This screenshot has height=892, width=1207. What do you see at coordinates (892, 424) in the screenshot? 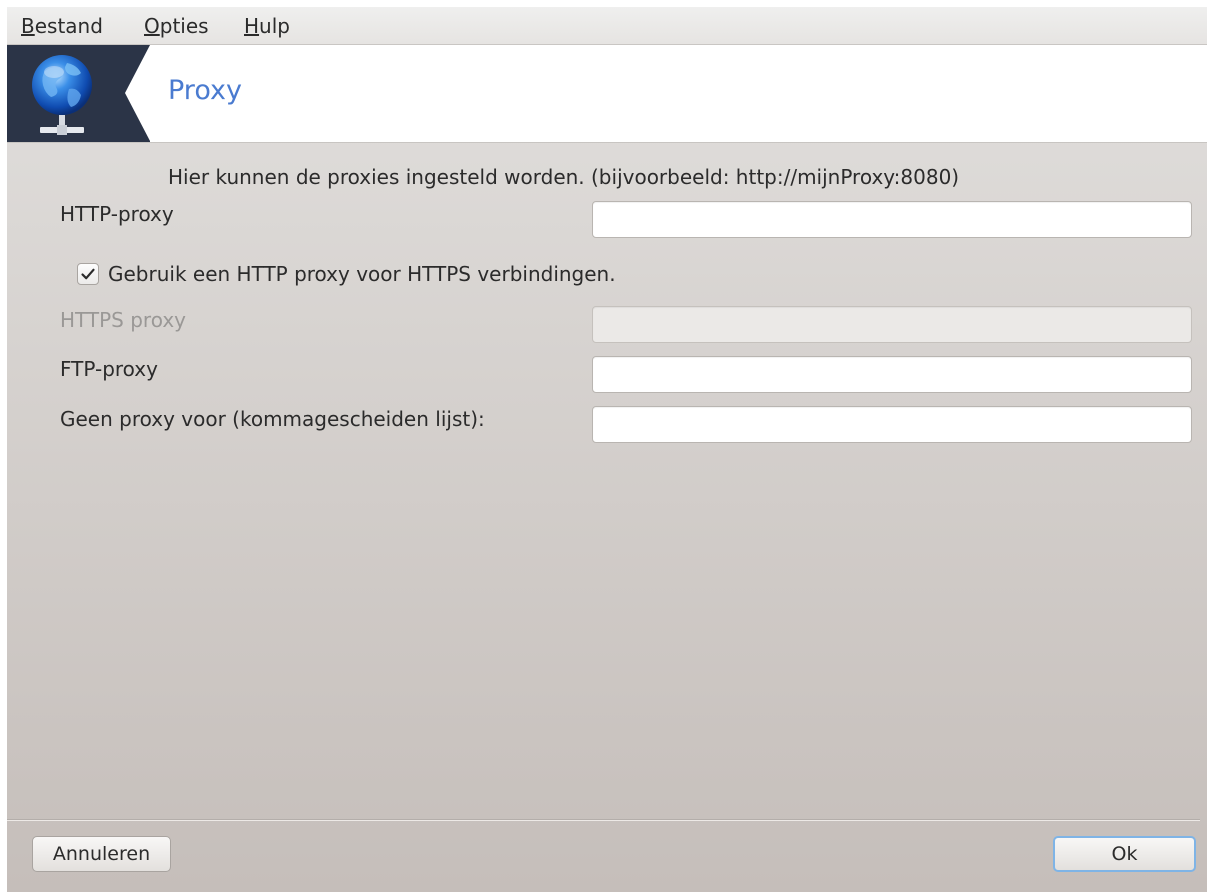
I see `no-proxy-input` at bounding box center [892, 424].